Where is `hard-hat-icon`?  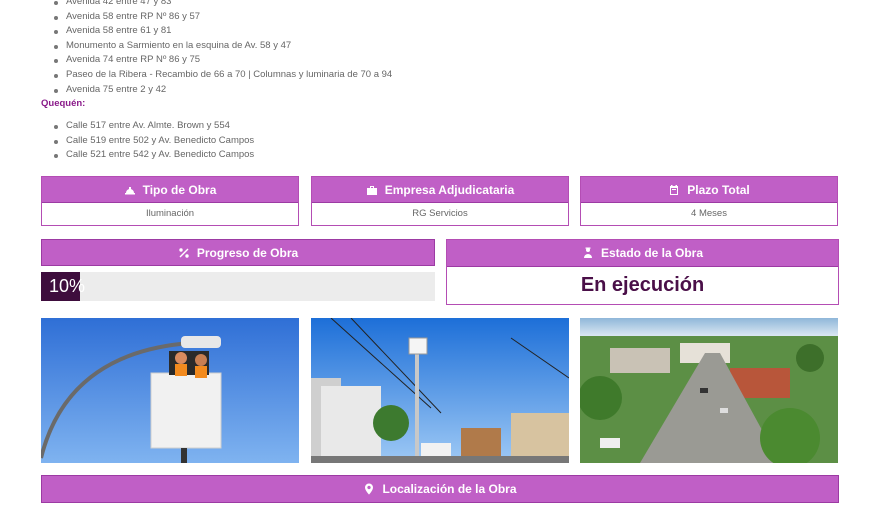 hard-hat-icon is located at coordinates (129, 190).